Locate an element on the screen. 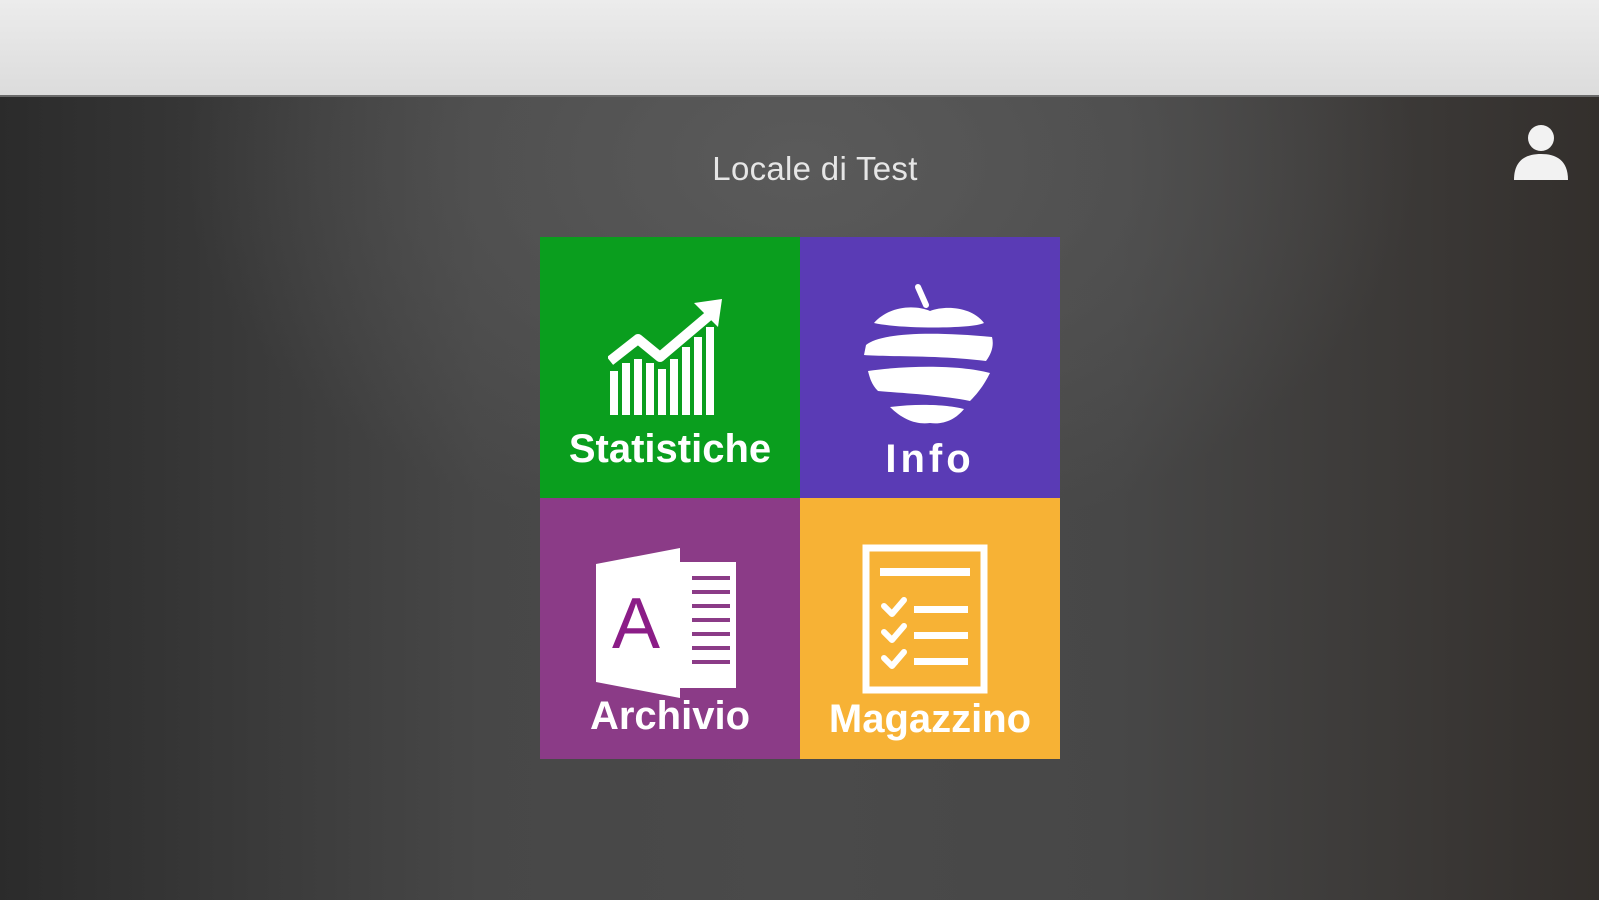 This screenshot has height=900, width=1599. user-button is located at coordinates (1541, 152).